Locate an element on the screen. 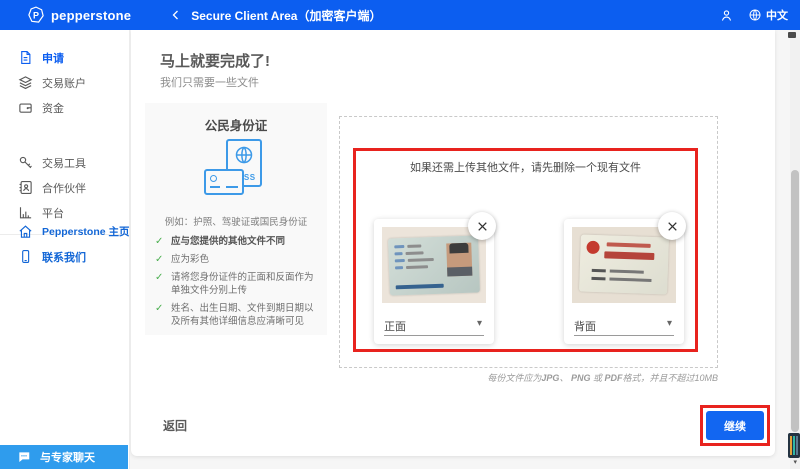 The height and width of the screenshot is (469, 800). sidebar-item-application: 申请 is located at coordinates (65, 57).